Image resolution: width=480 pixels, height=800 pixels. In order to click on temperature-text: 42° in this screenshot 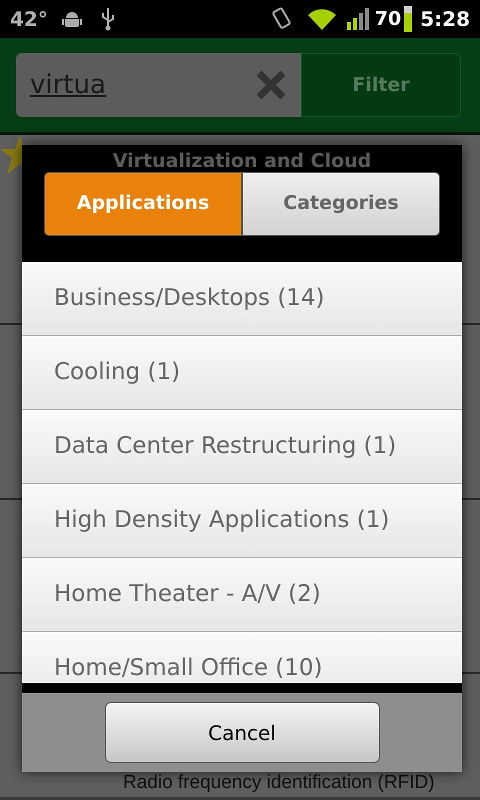, I will do `click(29, 19)`.